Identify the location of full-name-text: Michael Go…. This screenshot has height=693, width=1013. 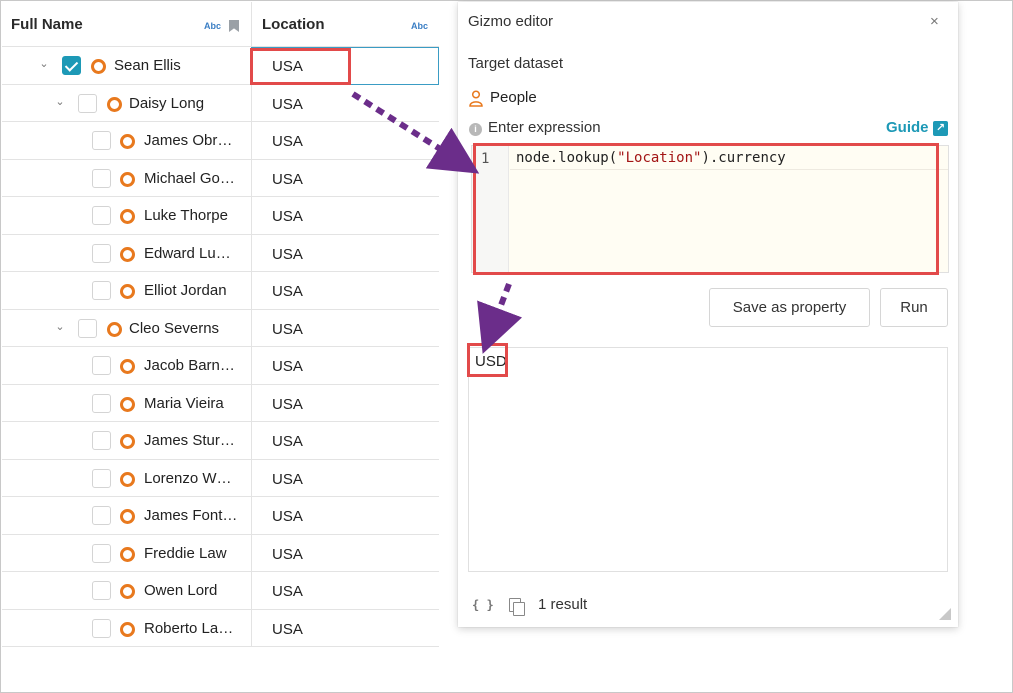
(189, 178).